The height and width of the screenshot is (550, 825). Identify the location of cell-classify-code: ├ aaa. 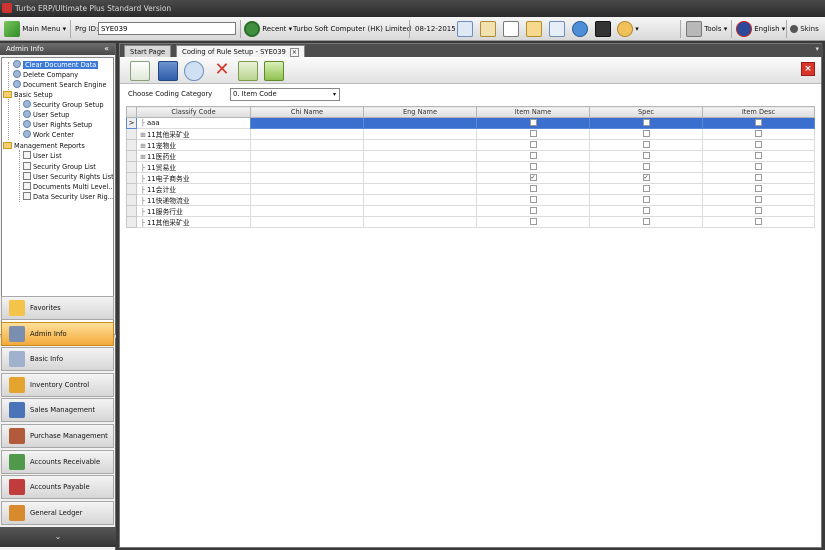
(193, 123).